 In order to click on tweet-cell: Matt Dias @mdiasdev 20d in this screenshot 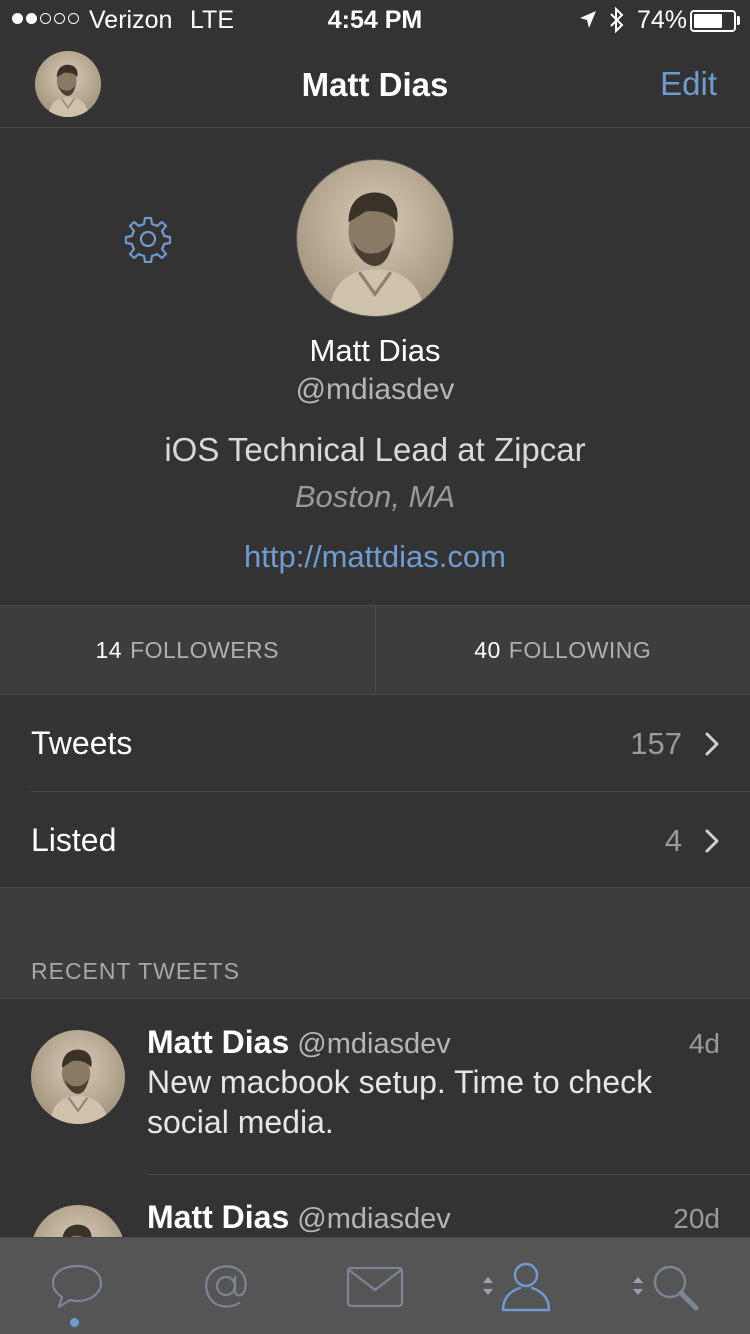, I will do `click(375, 1206)`.